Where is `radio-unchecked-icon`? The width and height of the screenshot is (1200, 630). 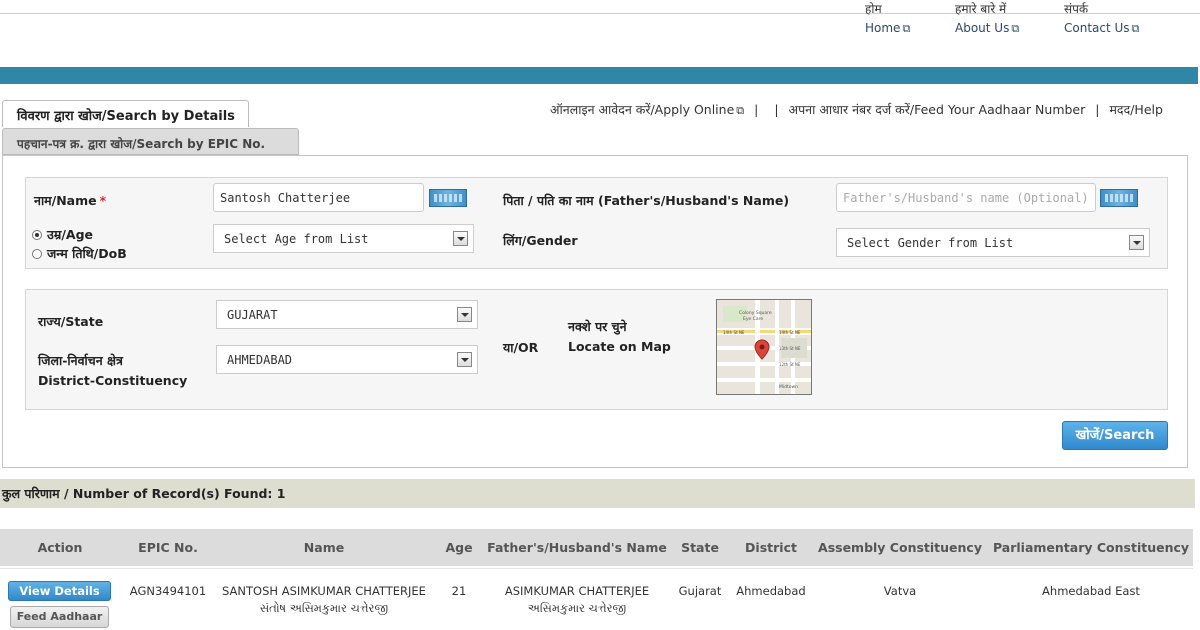 radio-unchecked-icon is located at coordinates (37, 254).